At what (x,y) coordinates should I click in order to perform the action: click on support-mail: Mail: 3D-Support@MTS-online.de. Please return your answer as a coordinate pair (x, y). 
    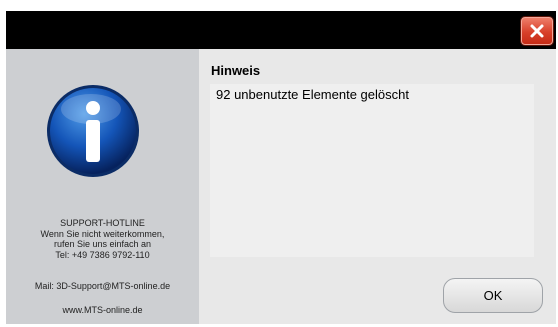
    Looking at the image, I should click on (102, 286).